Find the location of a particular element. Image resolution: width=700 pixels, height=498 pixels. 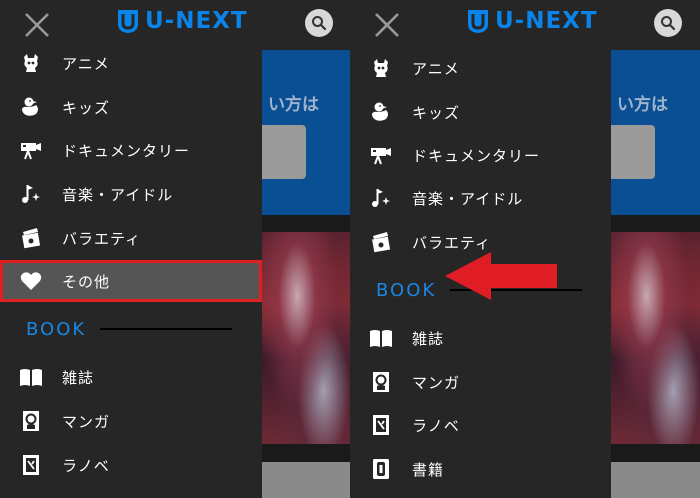

heart-icon is located at coordinates (31, 281).